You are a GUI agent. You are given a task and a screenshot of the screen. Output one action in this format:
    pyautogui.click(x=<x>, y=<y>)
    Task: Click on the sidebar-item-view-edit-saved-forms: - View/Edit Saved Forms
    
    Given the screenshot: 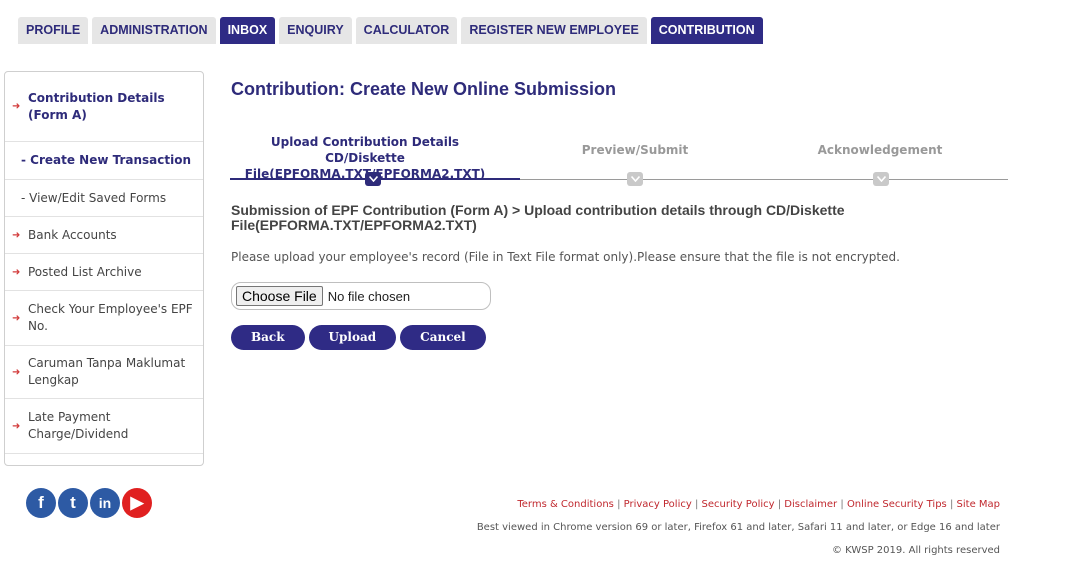 What is the action you would take?
    pyautogui.click(x=104, y=198)
    